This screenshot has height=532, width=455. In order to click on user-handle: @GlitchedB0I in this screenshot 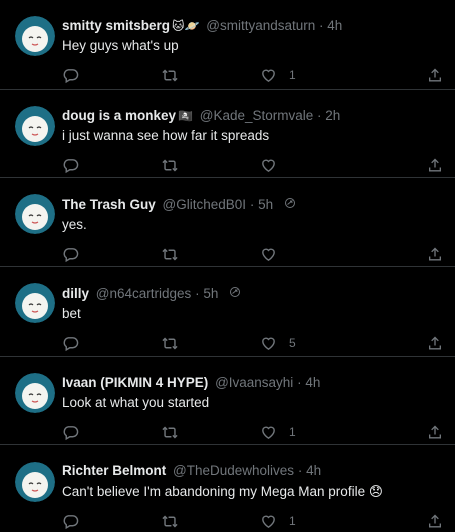, I will do `click(205, 204)`.